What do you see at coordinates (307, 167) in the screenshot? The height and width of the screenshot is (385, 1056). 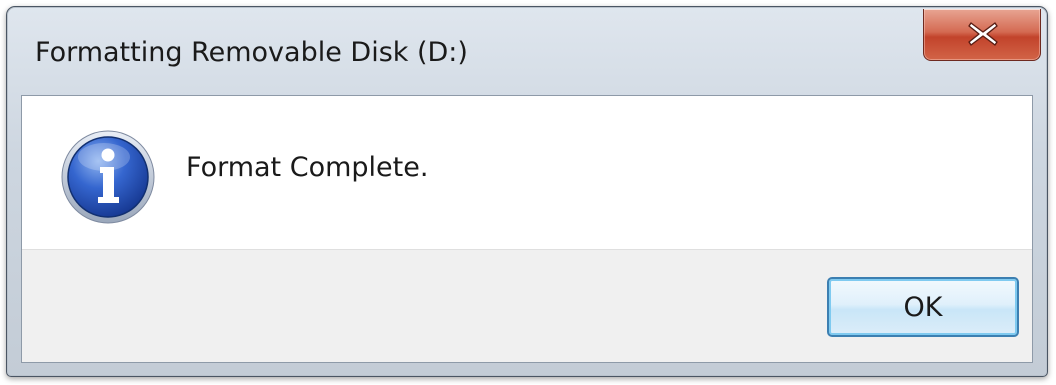 I see `message-text: Format Complete.` at bounding box center [307, 167].